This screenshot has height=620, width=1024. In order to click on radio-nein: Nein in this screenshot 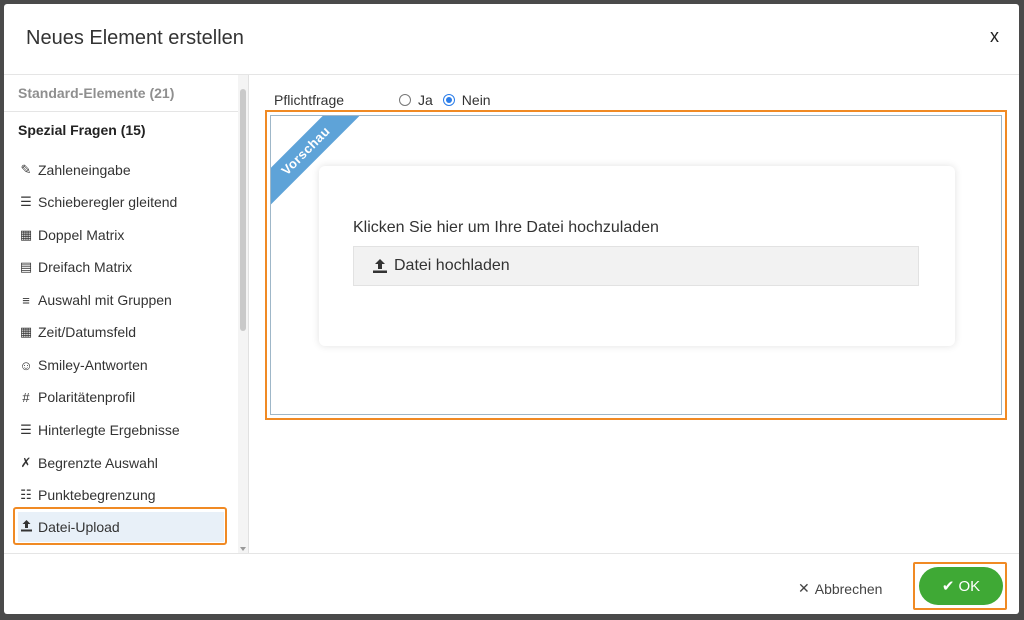, I will do `click(466, 100)`.